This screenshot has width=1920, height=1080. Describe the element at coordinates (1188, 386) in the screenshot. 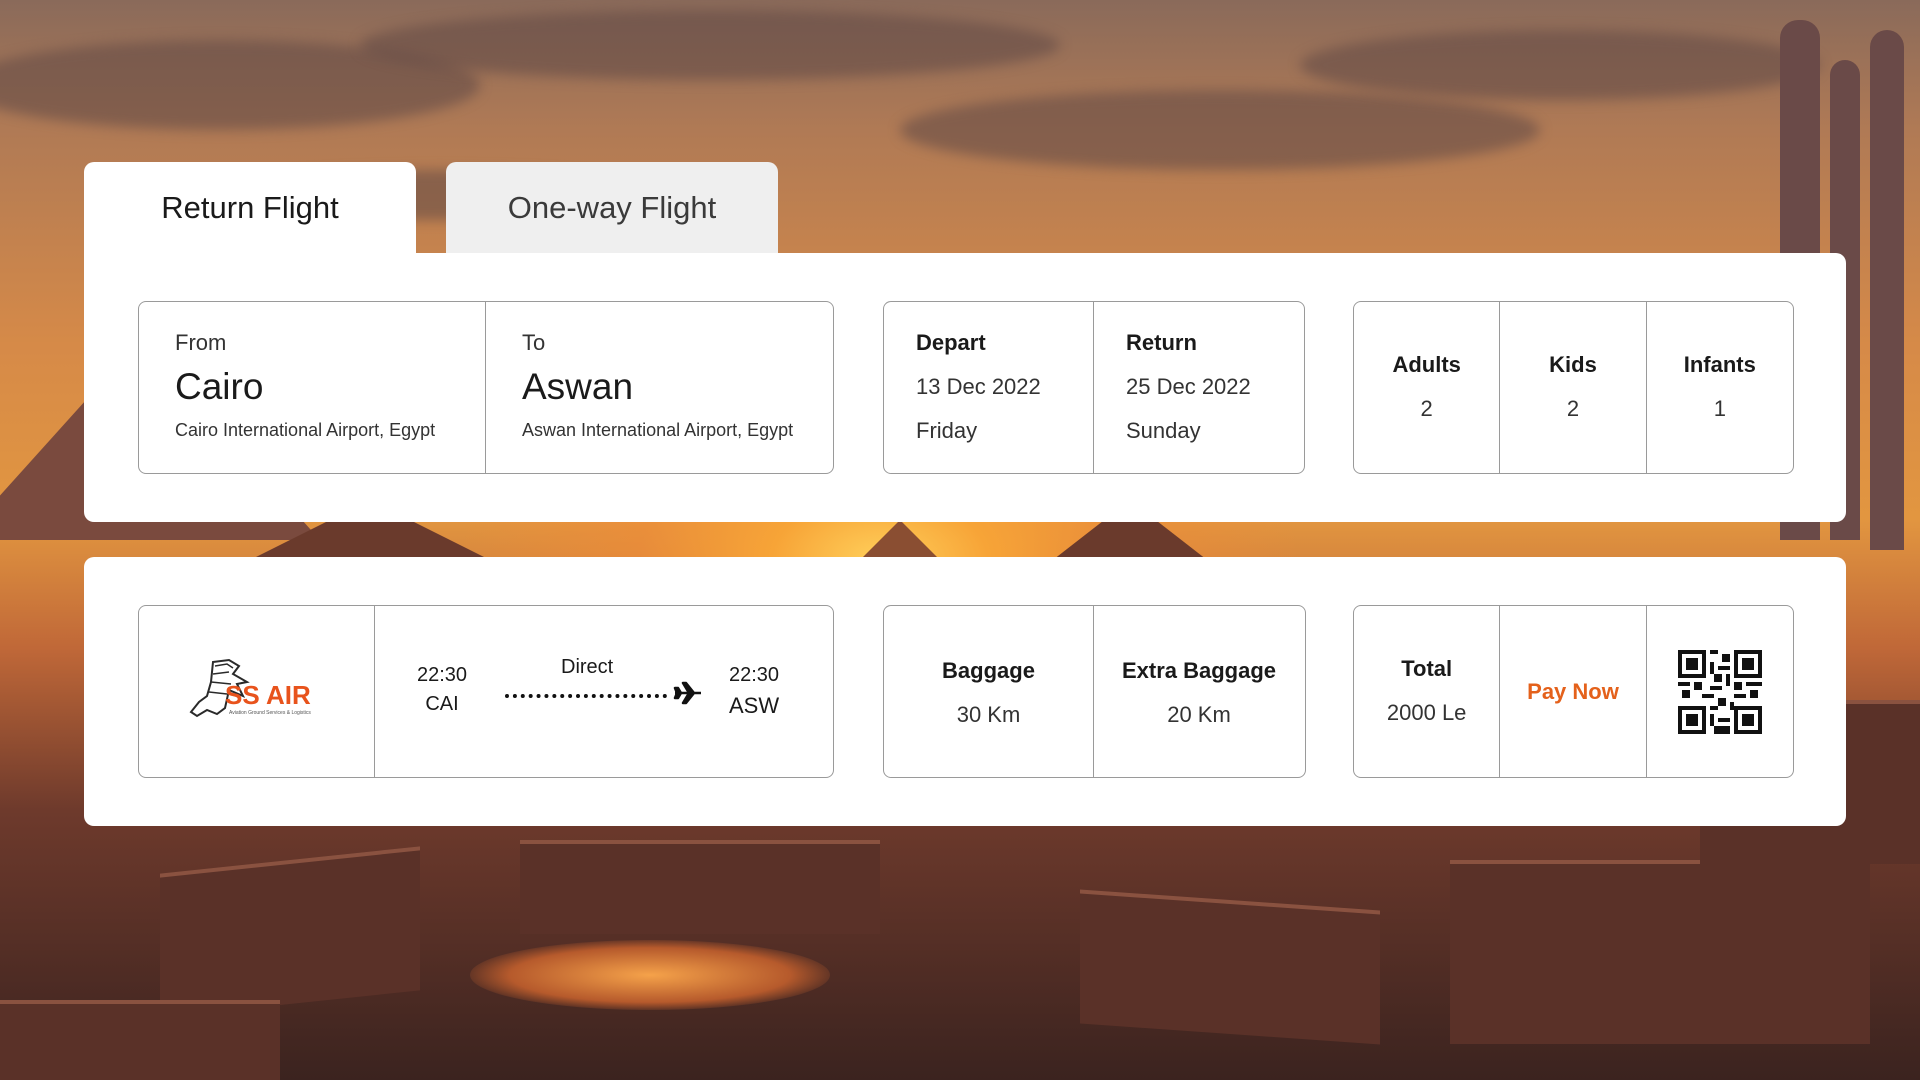

I see `return-date: 25 Dec 2022` at that location.